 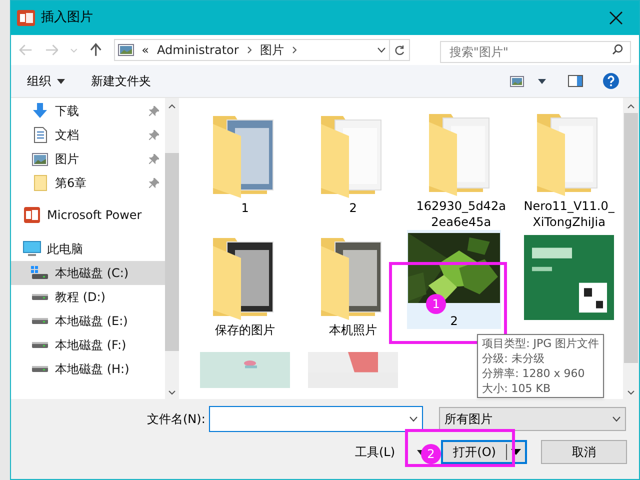 What do you see at coordinates (40, 183) in the screenshot?
I see `folder-icon` at bounding box center [40, 183].